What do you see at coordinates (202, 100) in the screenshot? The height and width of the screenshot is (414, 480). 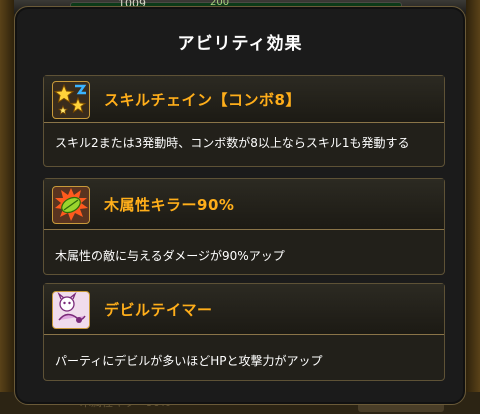 I see `ability-name: スキルチェイン【コンボ8】` at bounding box center [202, 100].